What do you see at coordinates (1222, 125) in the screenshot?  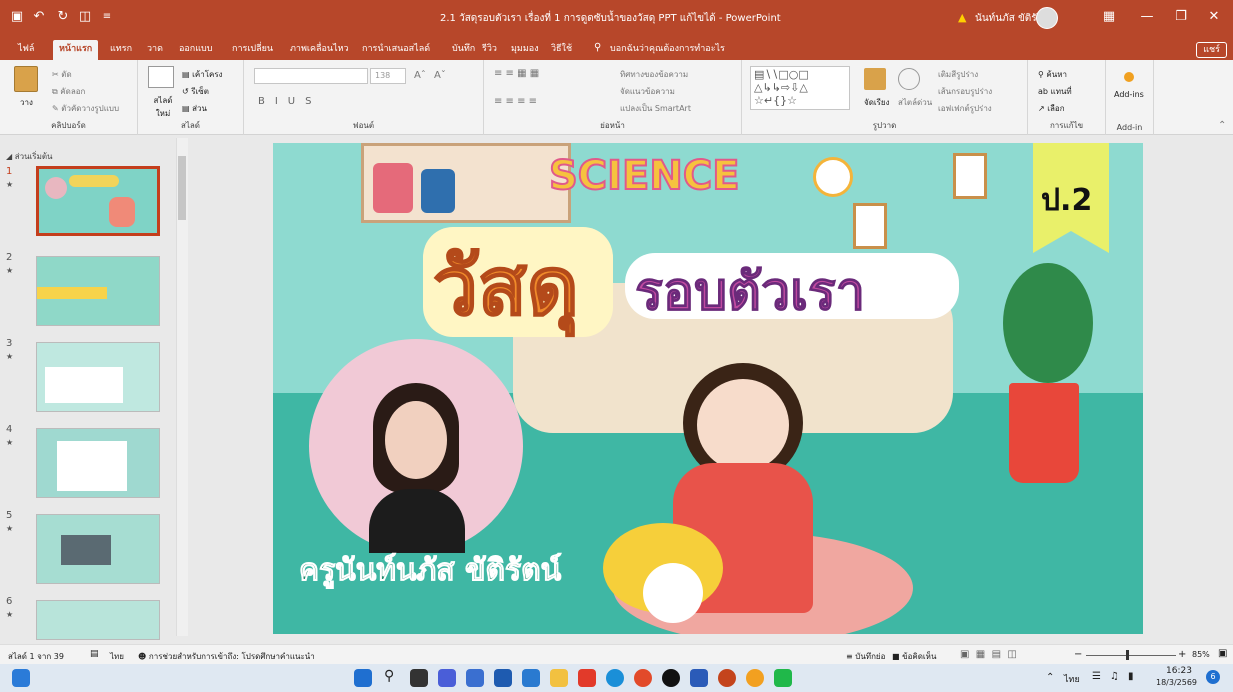 I see `collapse-ribbon-icon: ⌃` at bounding box center [1222, 125].